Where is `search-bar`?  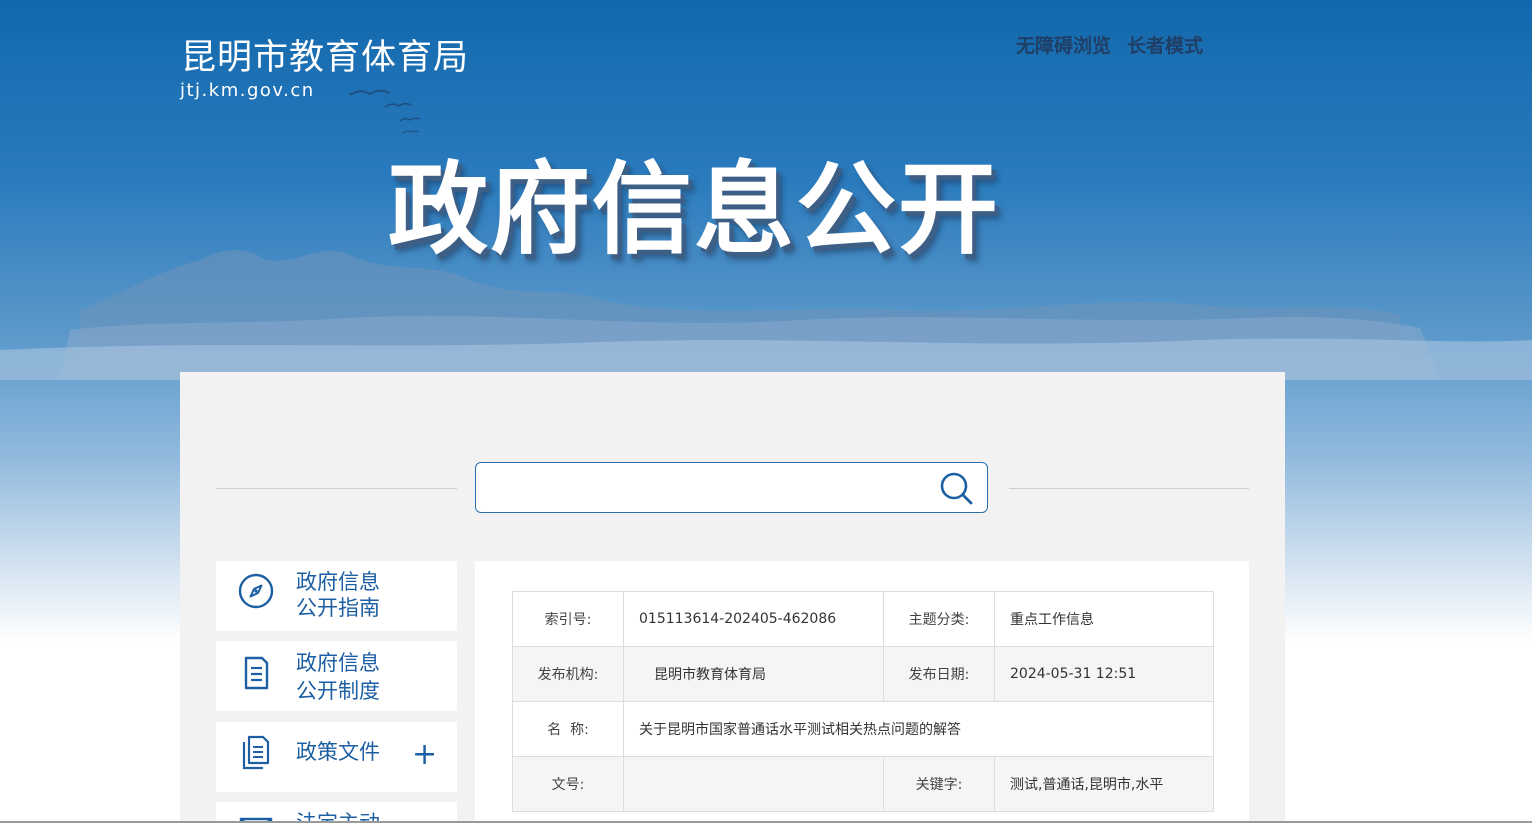
search-bar is located at coordinates (731, 487).